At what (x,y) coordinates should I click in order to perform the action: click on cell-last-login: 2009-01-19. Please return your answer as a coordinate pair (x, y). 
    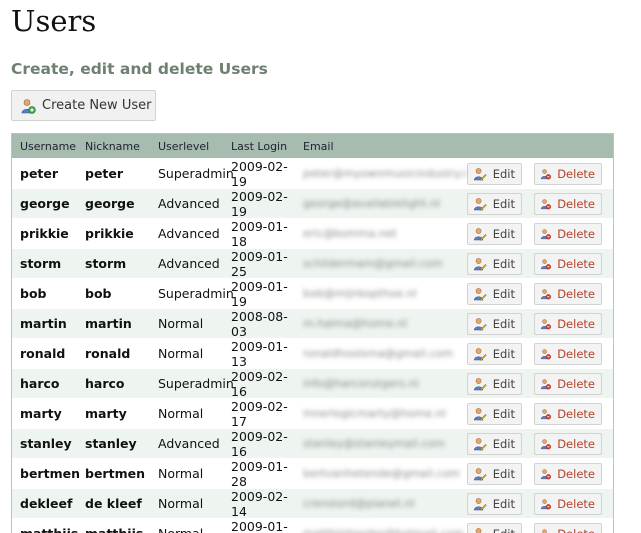
    Looking at the image, I should click on (267, 294).